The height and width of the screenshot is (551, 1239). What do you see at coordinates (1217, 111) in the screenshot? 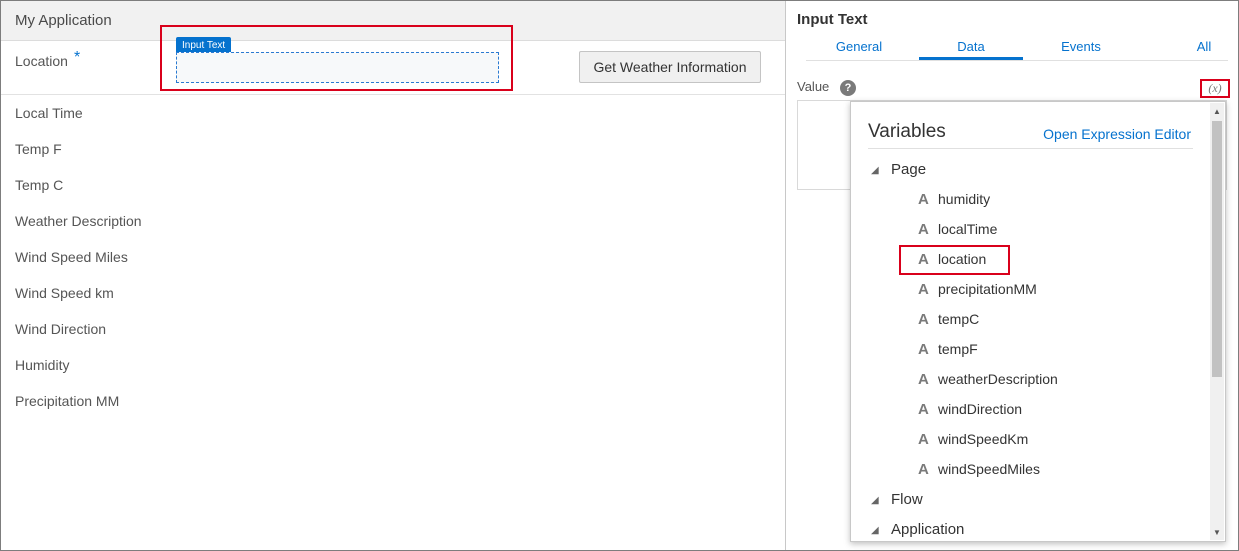
I see `scroll-up-icon: ▲` at bounding box center [1217, 111].